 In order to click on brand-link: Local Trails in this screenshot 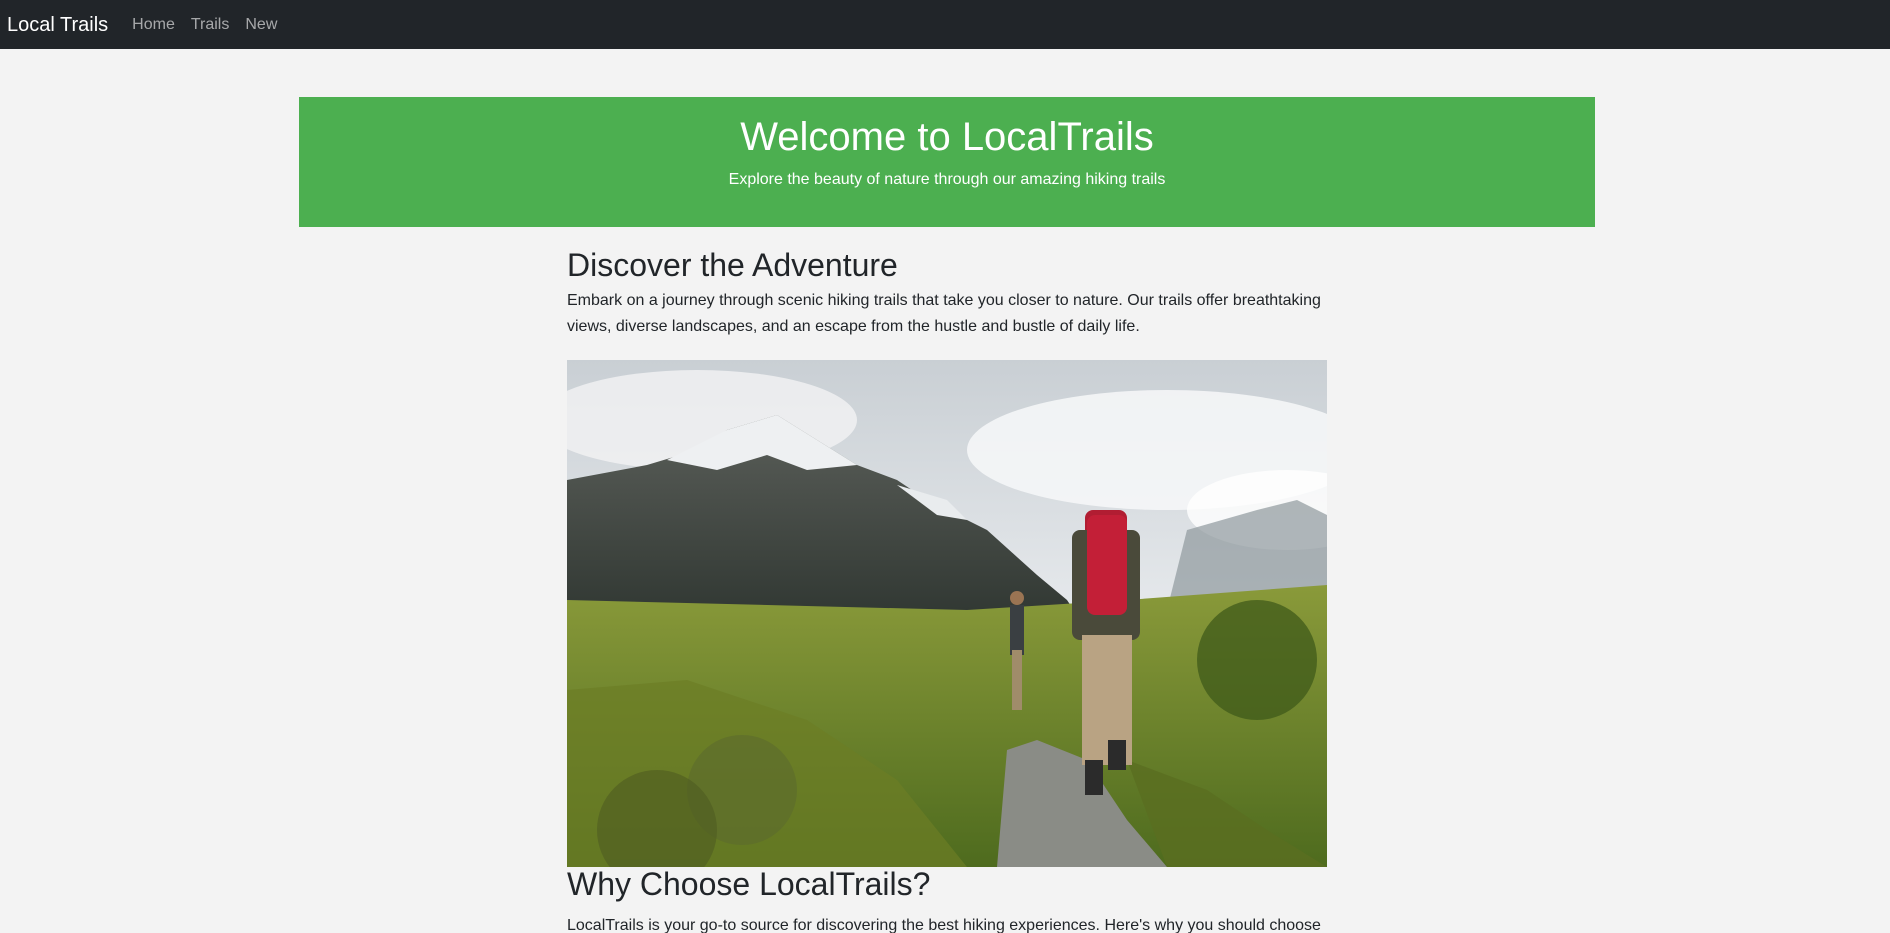, I will do `click(57, 25)`.